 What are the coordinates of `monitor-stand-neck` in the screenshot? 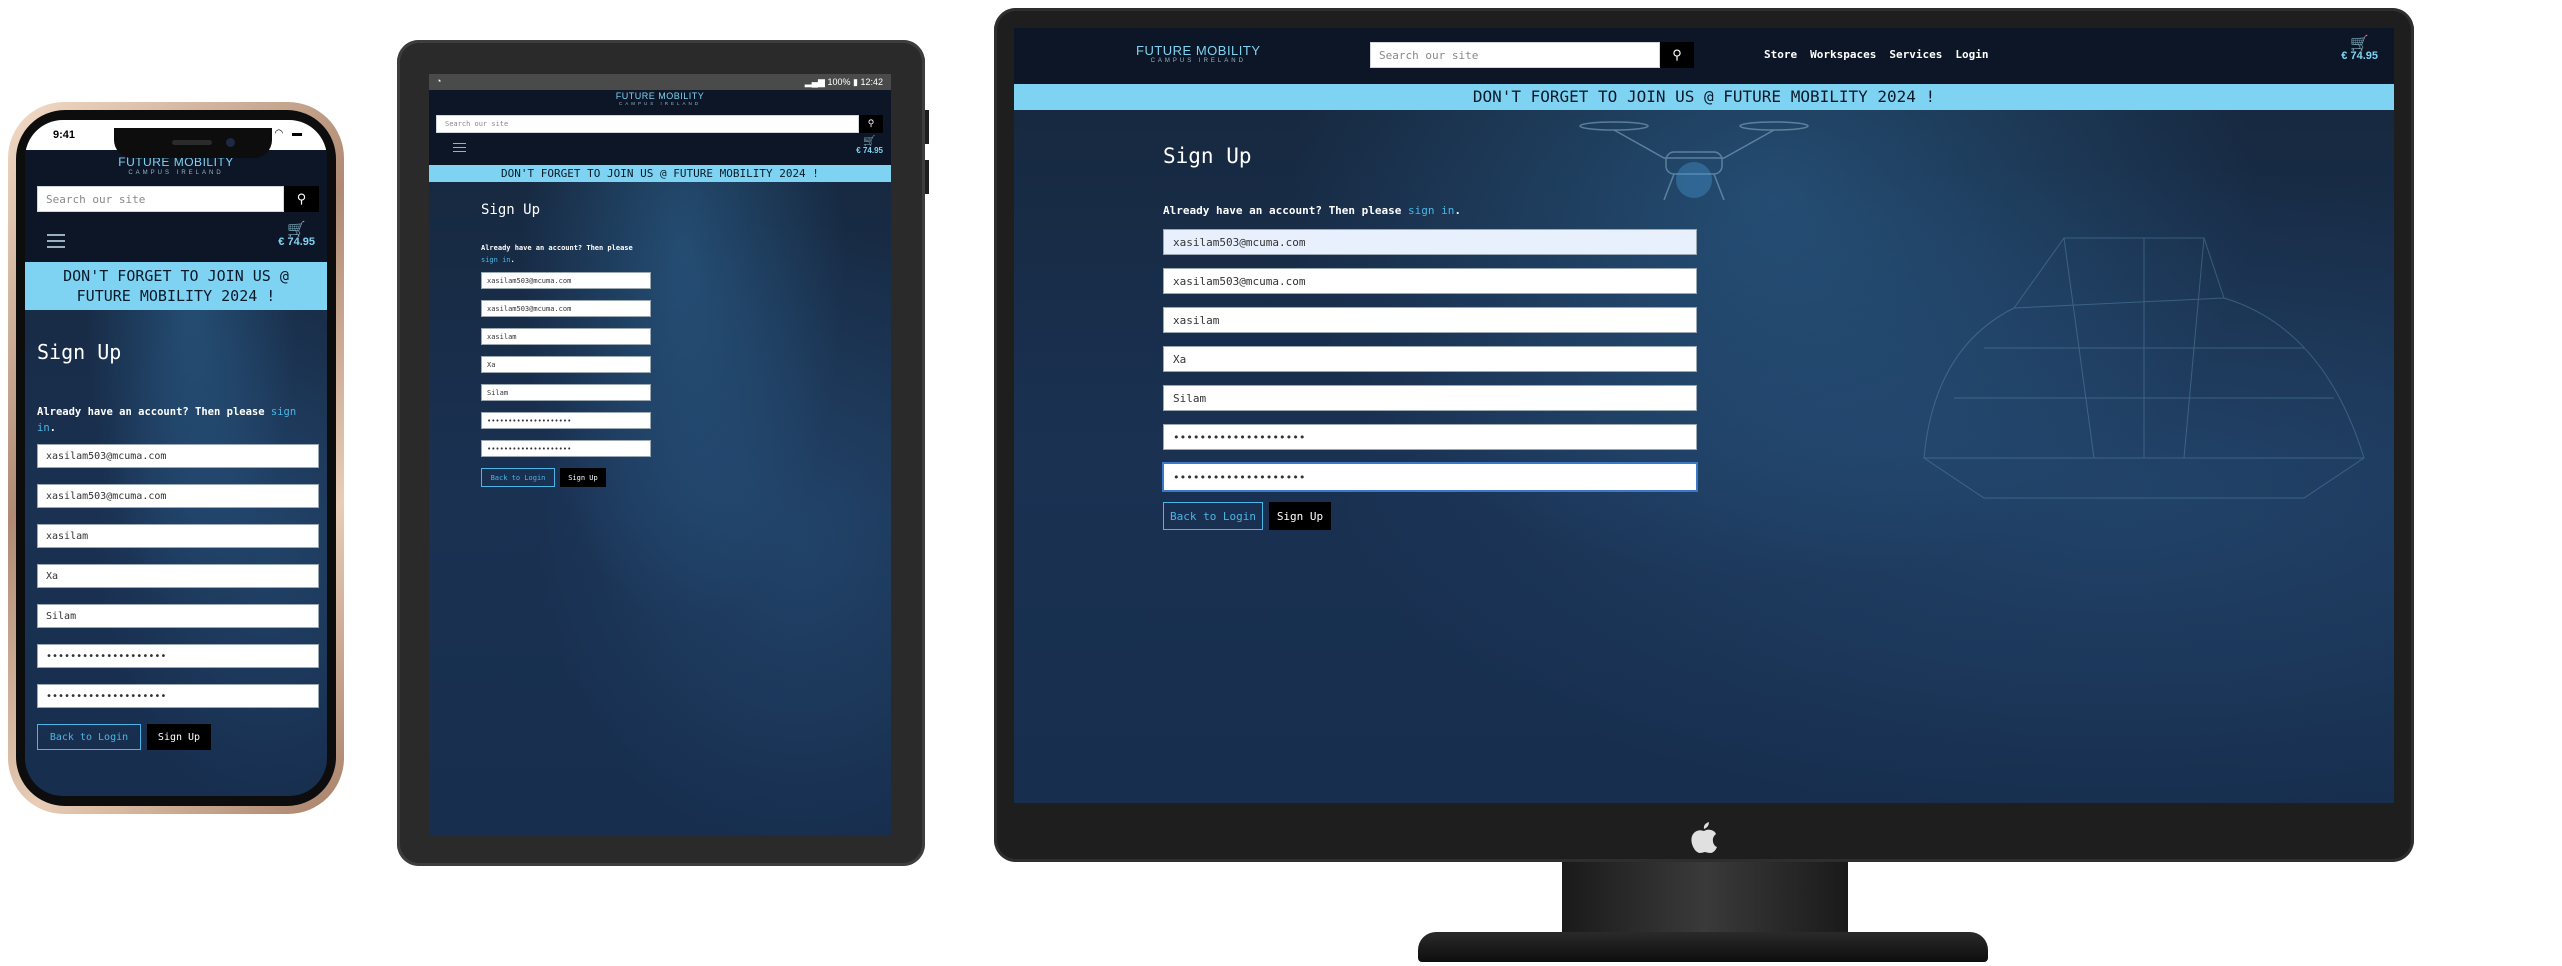 It's located at (1705, 898).